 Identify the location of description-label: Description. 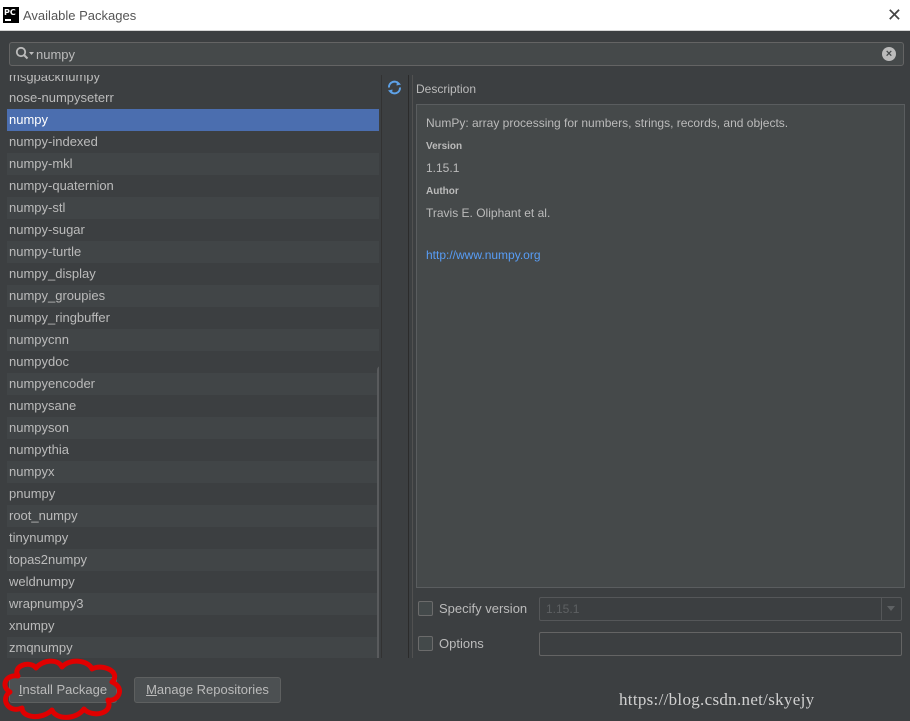
(446, 89).